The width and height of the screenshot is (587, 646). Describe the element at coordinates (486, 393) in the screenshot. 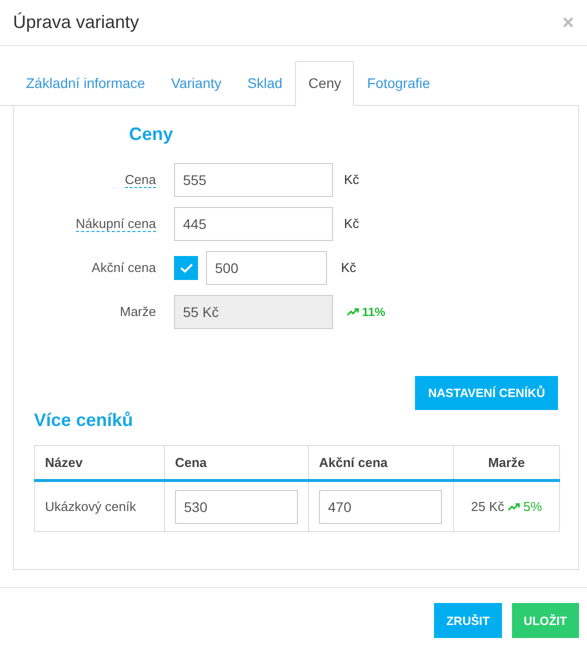

I see `pricelist-settings-button: NASTAVENÍ CENÍKŮ` at that location.